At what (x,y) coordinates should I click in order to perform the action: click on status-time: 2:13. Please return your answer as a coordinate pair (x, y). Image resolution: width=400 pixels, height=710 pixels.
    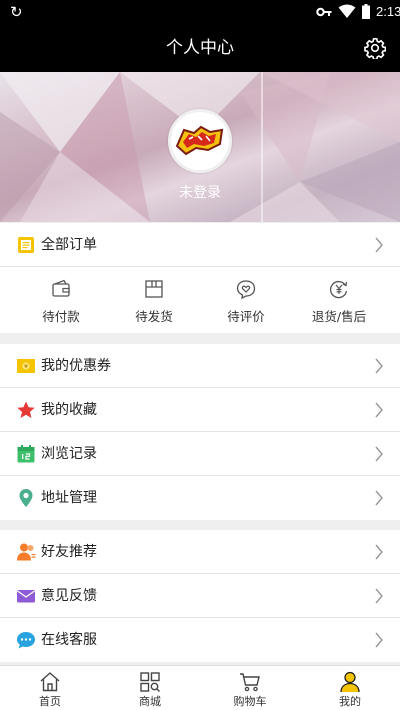
    Looking at the image, I should click on (388, 11).